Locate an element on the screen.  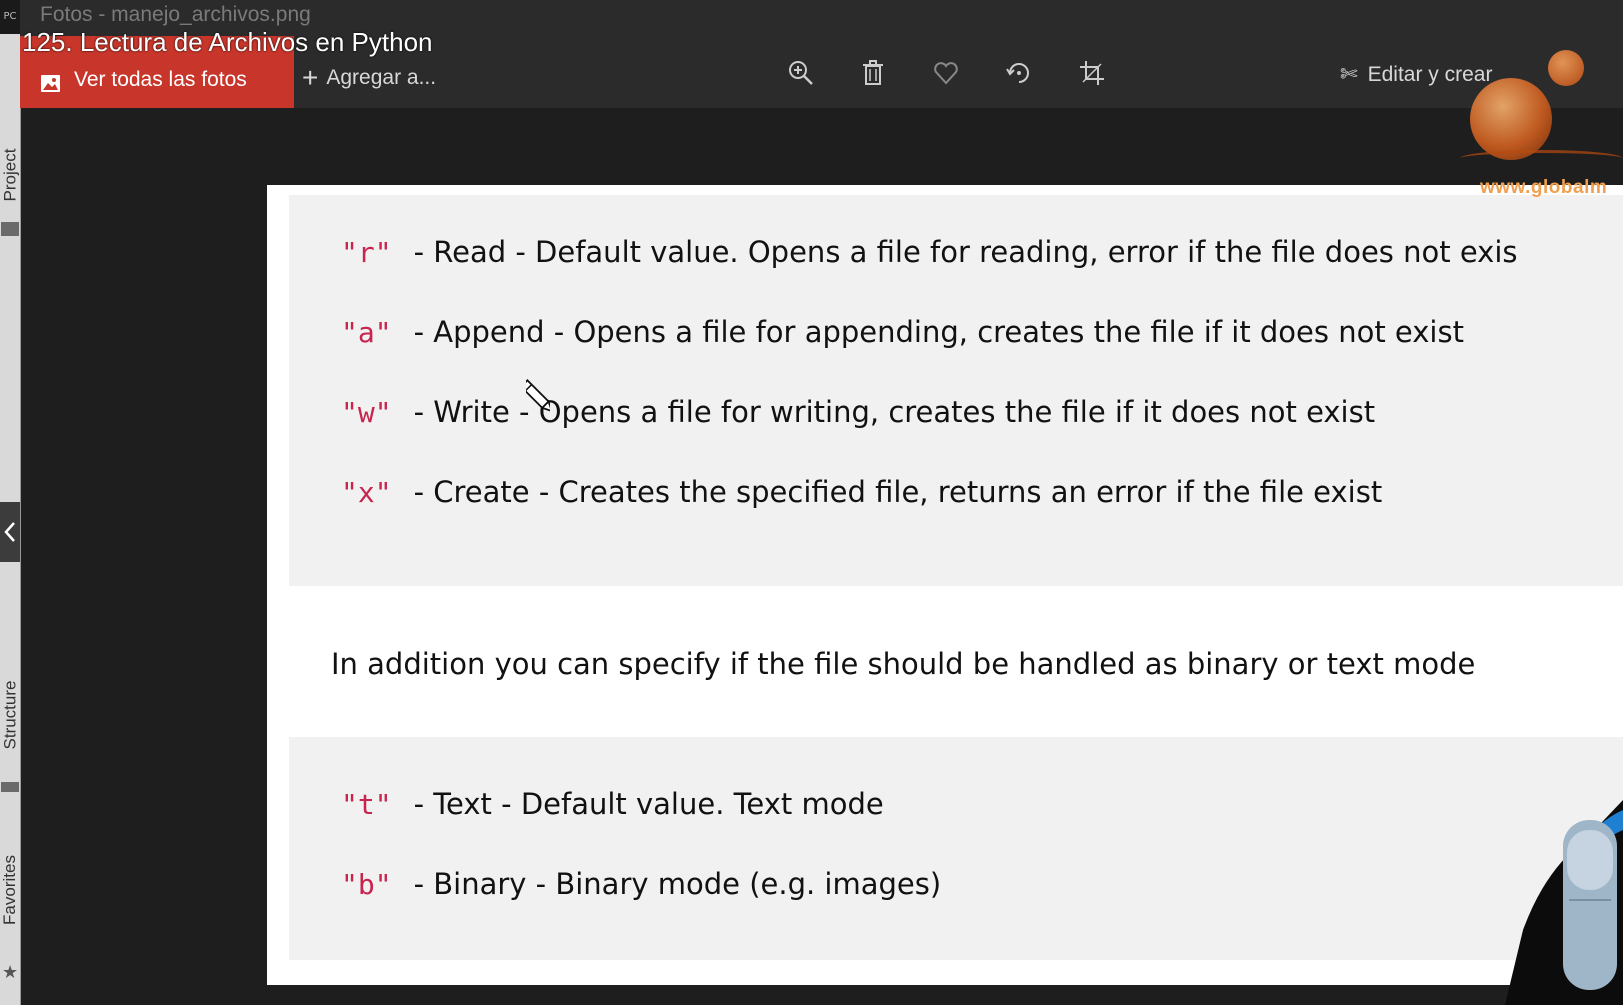
pen-cursor-icon is located at coordinates (538, 396).